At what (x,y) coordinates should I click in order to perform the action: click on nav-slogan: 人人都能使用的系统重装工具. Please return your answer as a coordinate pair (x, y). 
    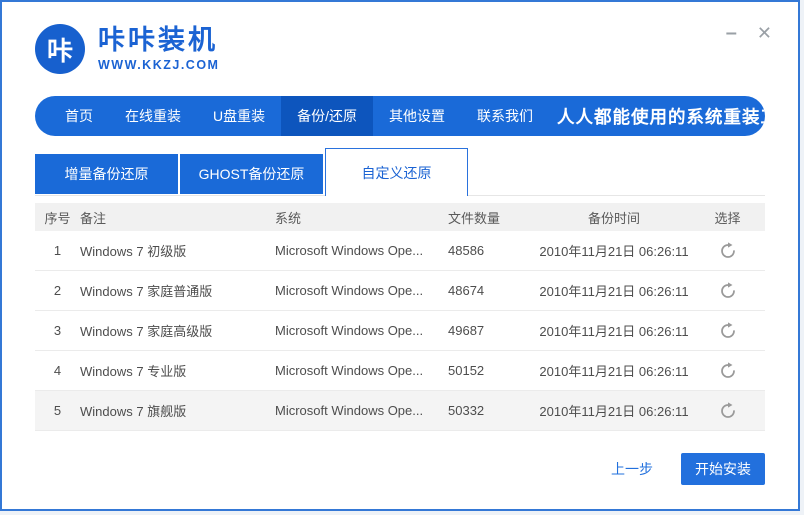
    Looking at the image, I should click on (661, 116).